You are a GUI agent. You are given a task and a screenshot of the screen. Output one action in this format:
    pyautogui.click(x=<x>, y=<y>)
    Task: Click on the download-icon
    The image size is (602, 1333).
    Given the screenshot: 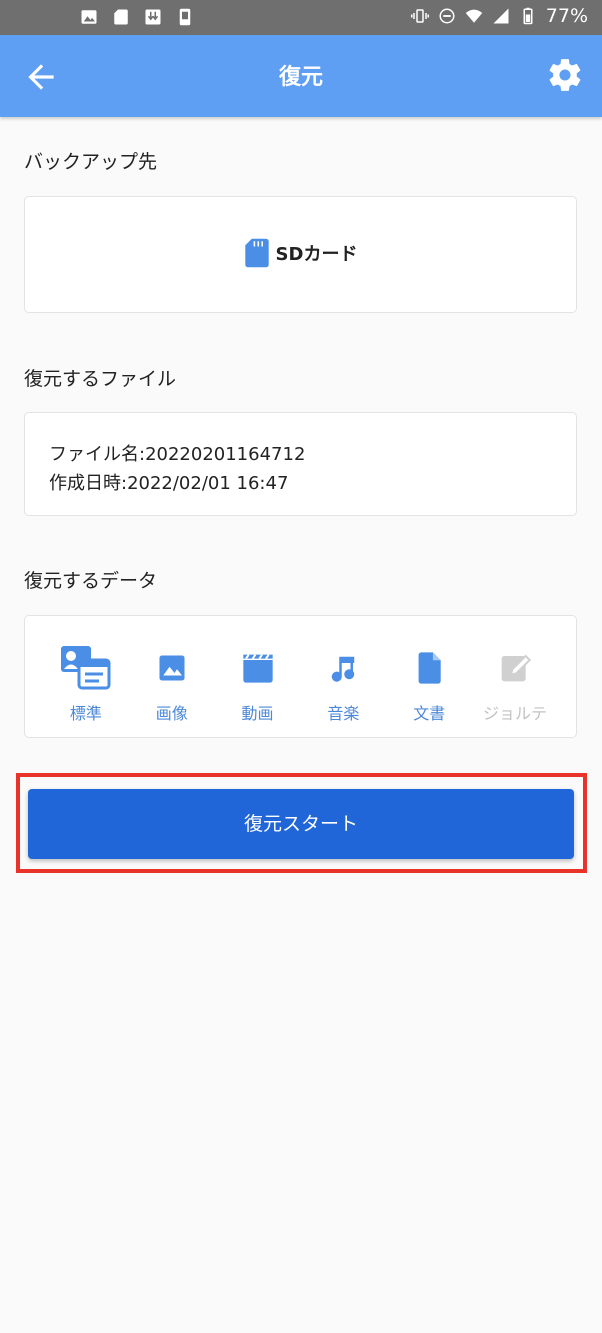 What is the action you would take?
    pyautogui.click(x=153, y=17)
    